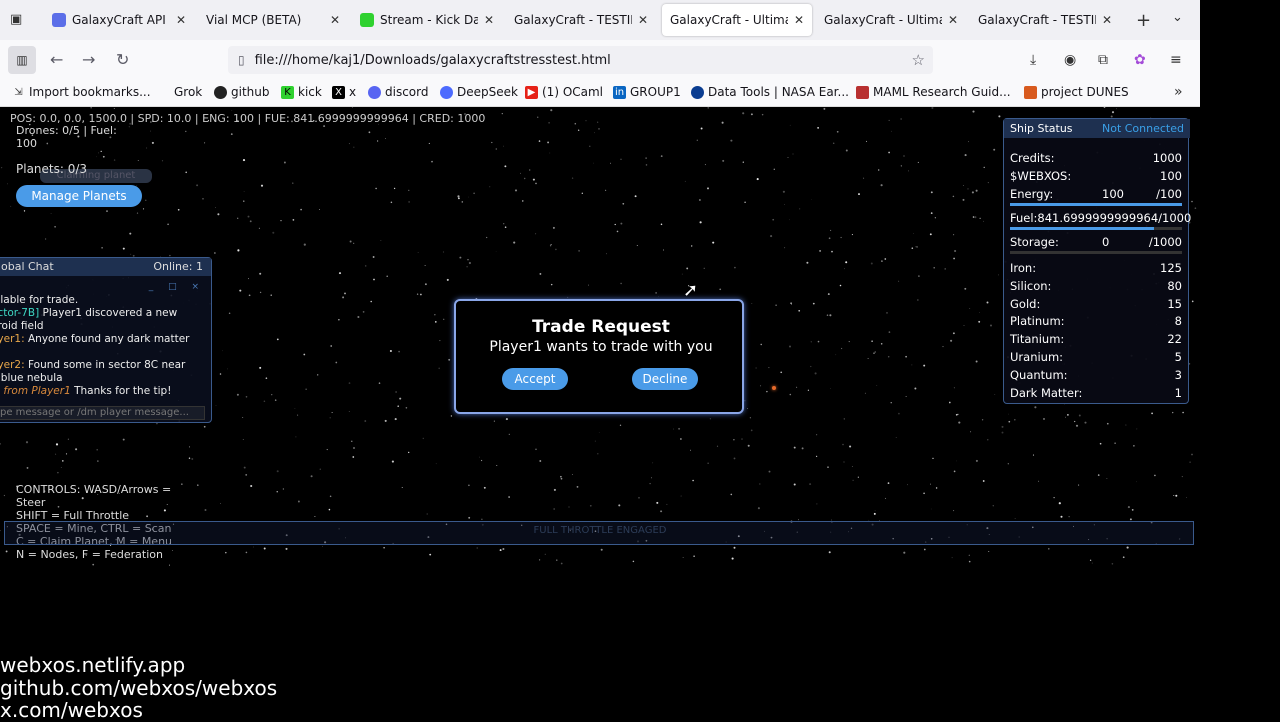 Image resolution: width=1280 pixels, height=722 pixels. I want to click on trade-message: Player1 wants to trade with you, so click(601, 347).